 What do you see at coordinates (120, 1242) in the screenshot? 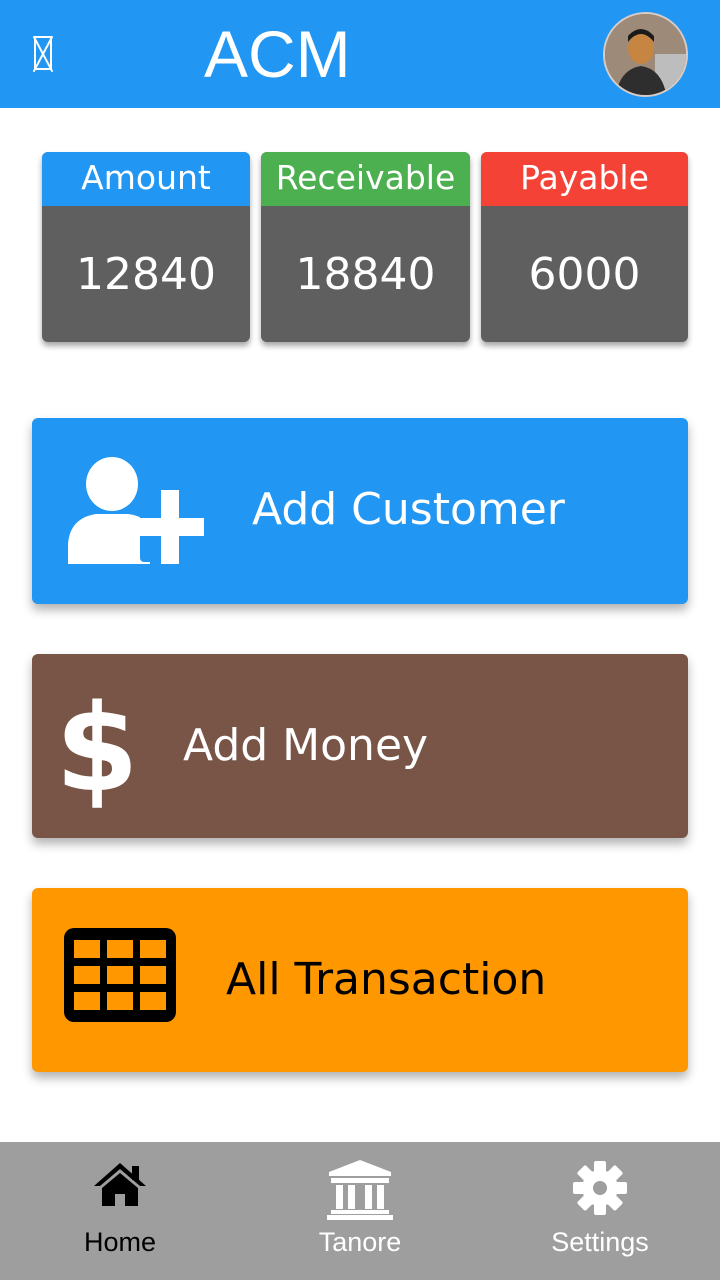
I see `nav-label-home: Home` at bounding box center [120, 1242].